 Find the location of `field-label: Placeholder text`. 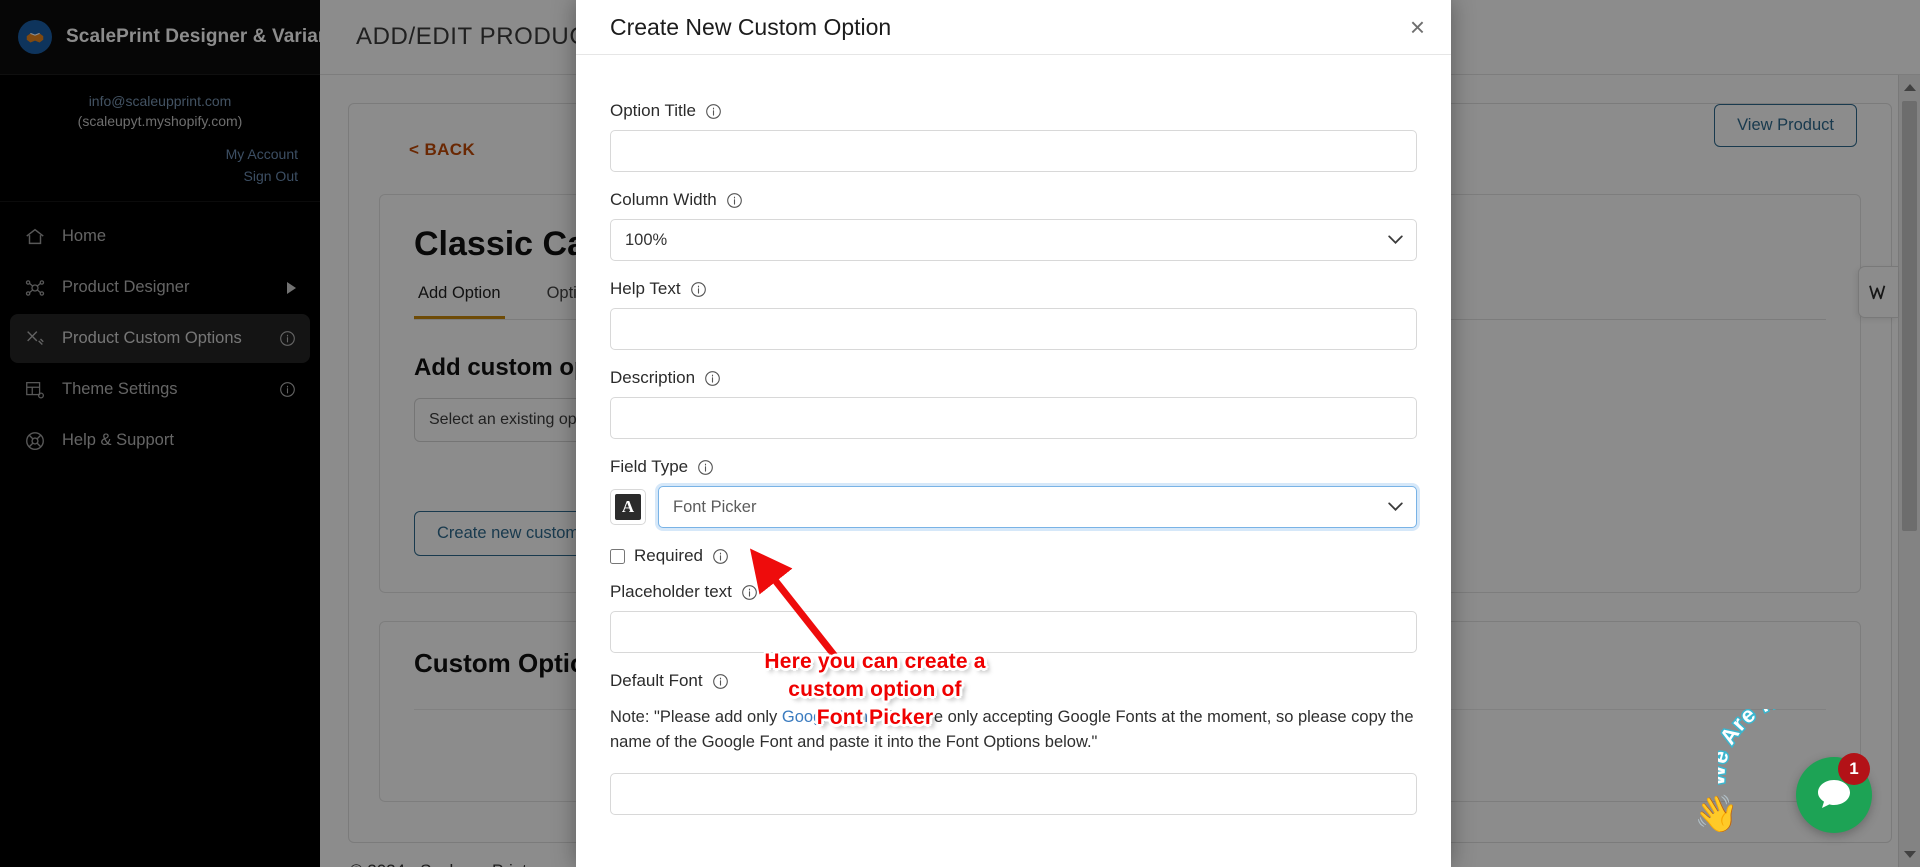

field-label: Placeholder text is located at coordinates (671, 591).